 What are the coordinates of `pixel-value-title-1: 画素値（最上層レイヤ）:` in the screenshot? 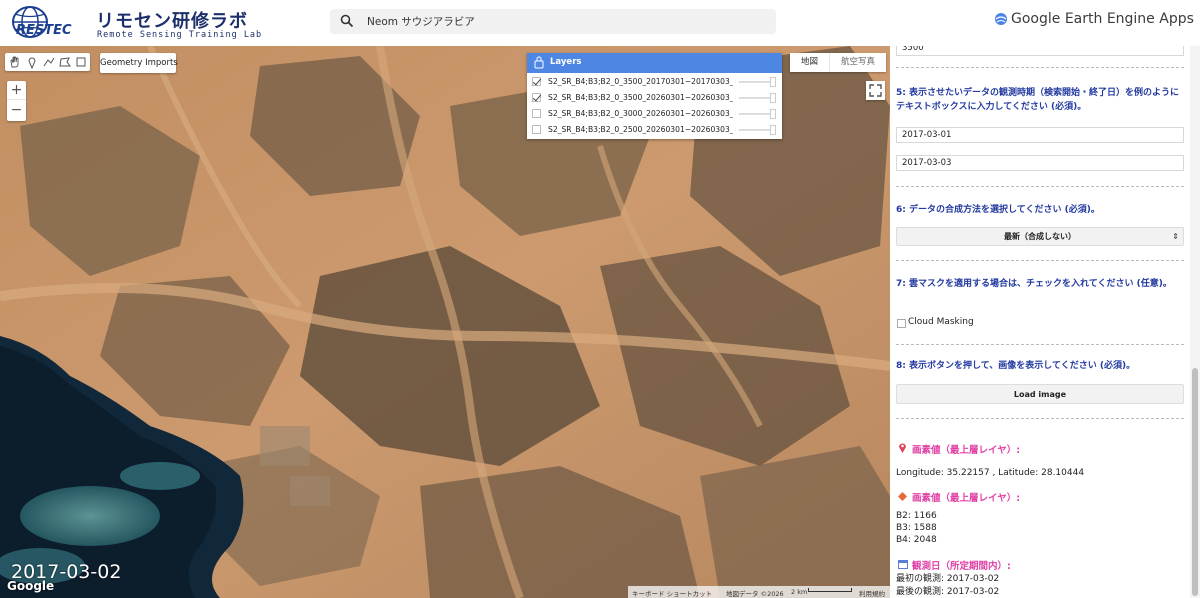 It's located at (959, 449).